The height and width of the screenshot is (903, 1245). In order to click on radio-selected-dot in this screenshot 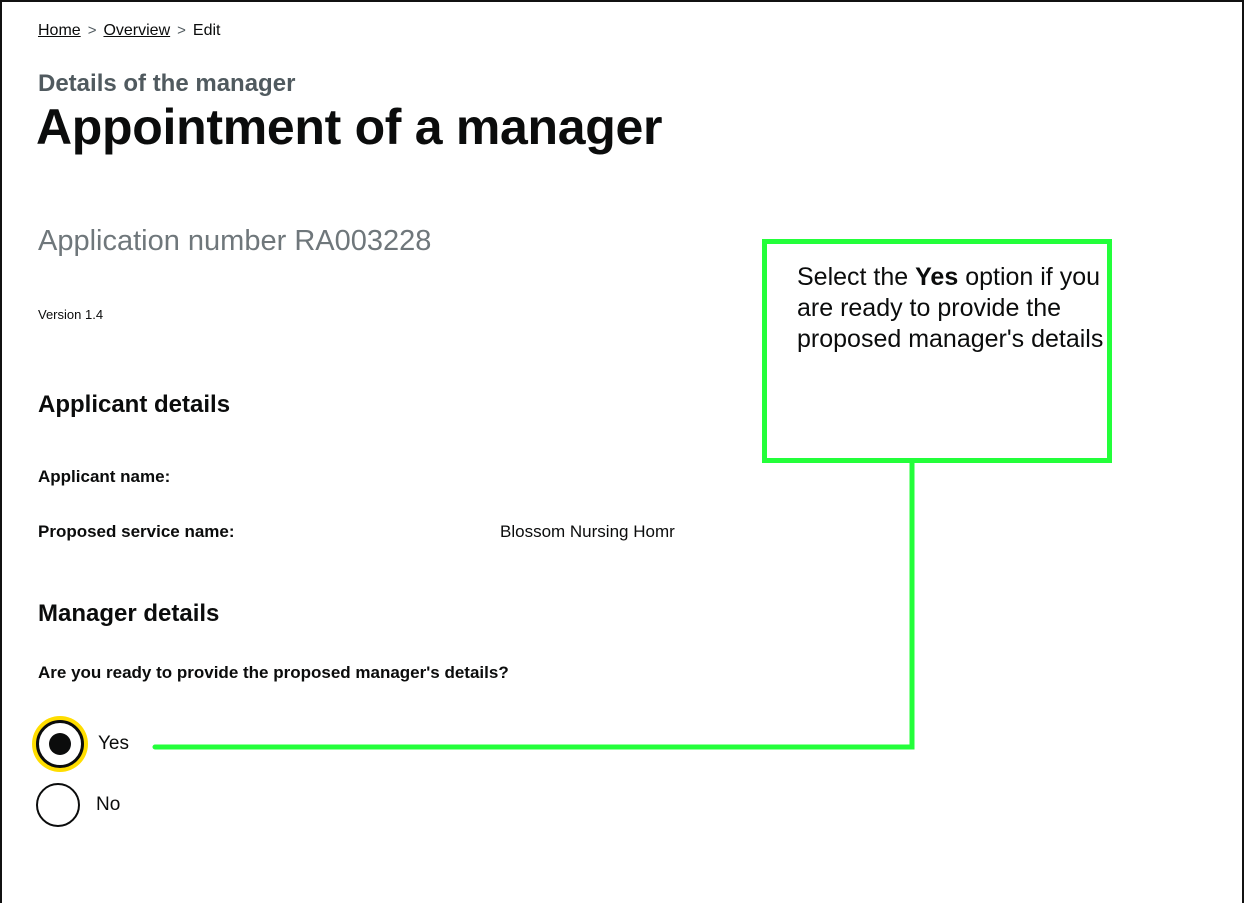, I will do `click(60, 744)`.